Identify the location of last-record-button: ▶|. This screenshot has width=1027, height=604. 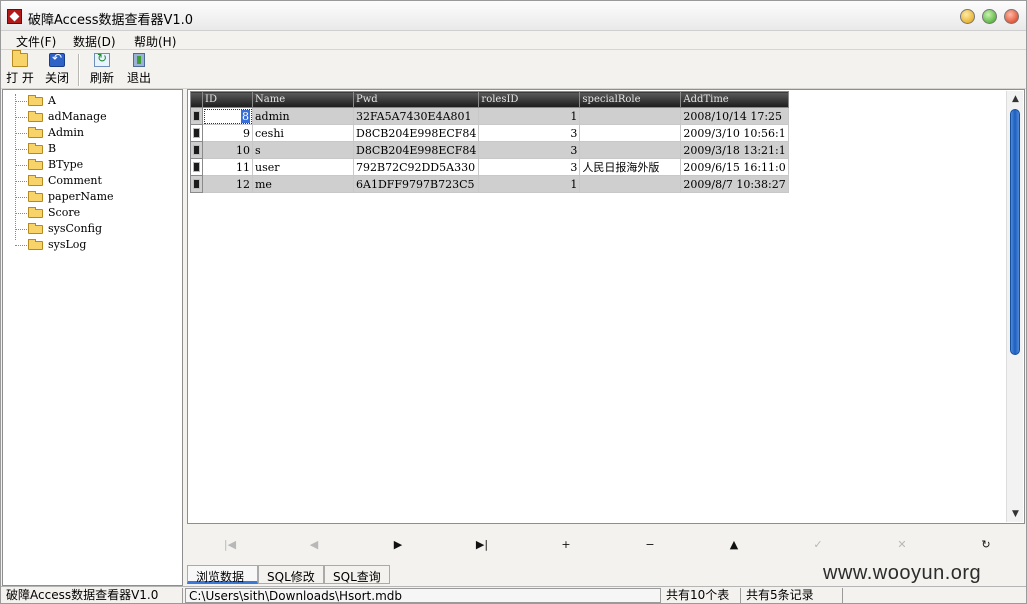
(482, 545).